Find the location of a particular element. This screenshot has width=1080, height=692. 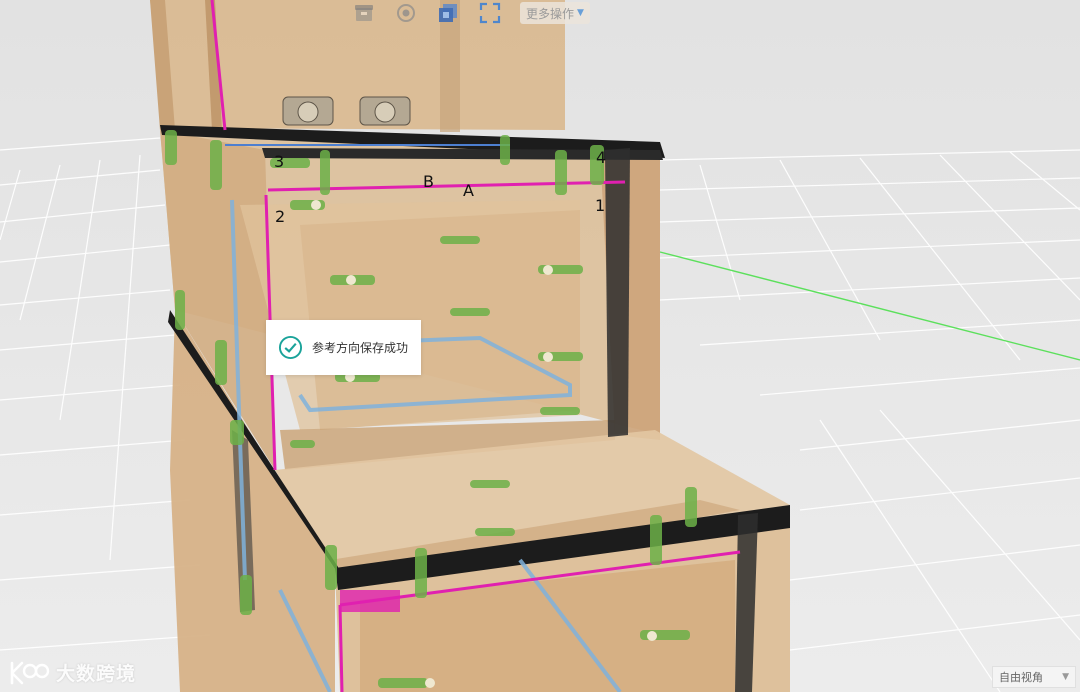

success-toast: 参考方向保存成功 is located at coordinates (343, 347).